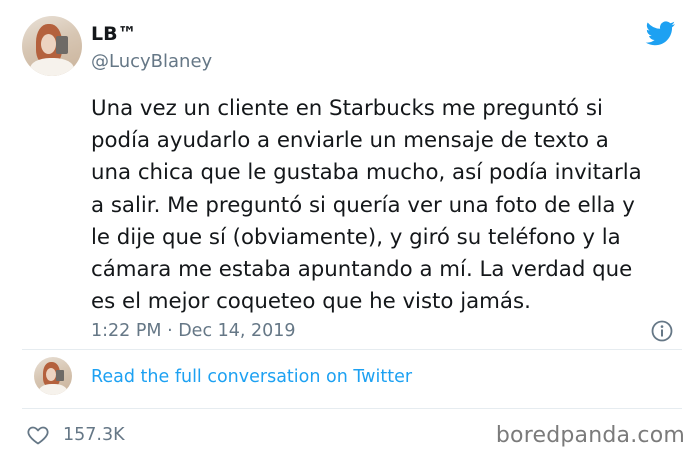 This screenshot has width=700, height=461. What do you see at coordinates (193, 331) in the screenshot?
I see `tweet-timestamp: 1:22 PM · Dec 14, 2019` at bounding box center [193, 331].